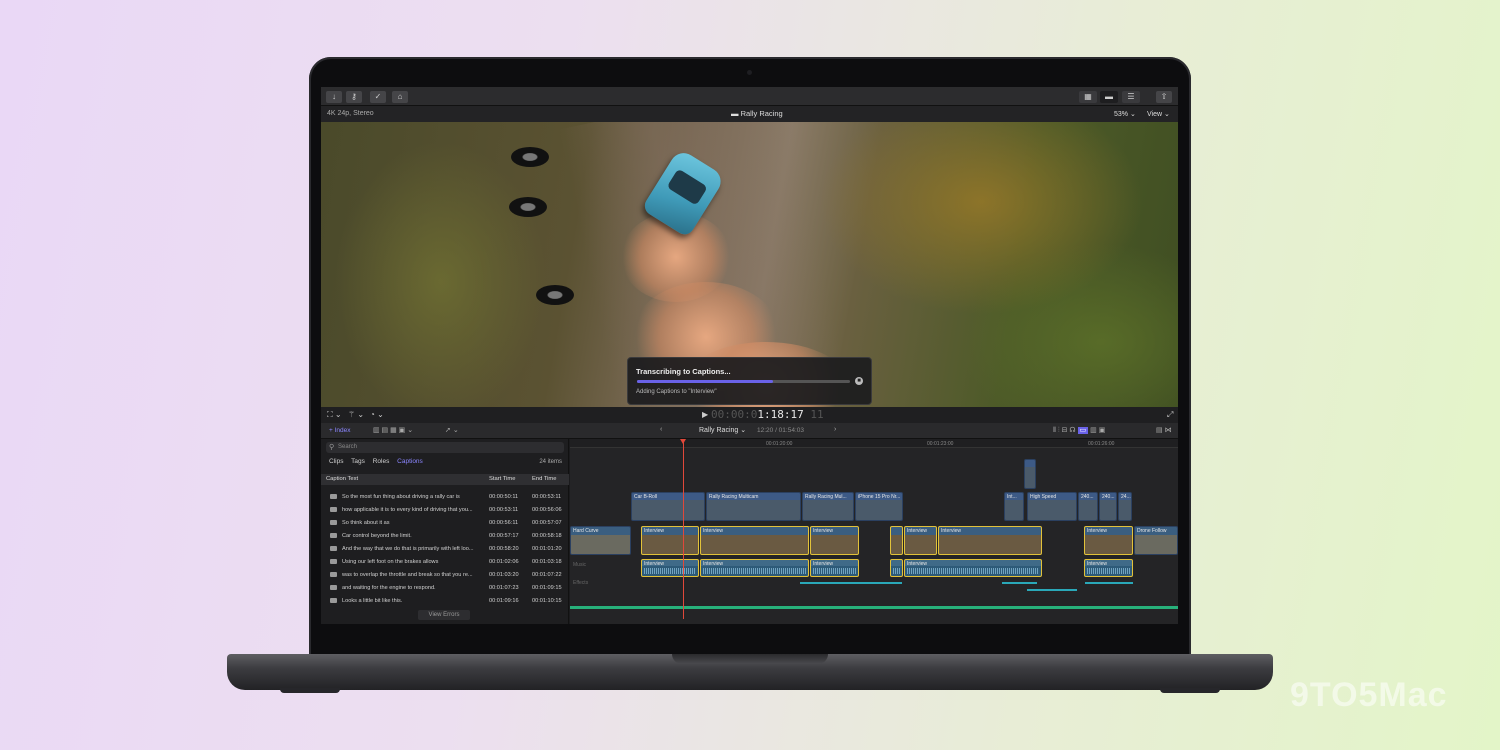 This screenshot has height=750, width=1500. What do you see at coordinates (859, 381) in the screenshot?
I see `cancel-transcription-button: ■` at bounding box center [859, 381].